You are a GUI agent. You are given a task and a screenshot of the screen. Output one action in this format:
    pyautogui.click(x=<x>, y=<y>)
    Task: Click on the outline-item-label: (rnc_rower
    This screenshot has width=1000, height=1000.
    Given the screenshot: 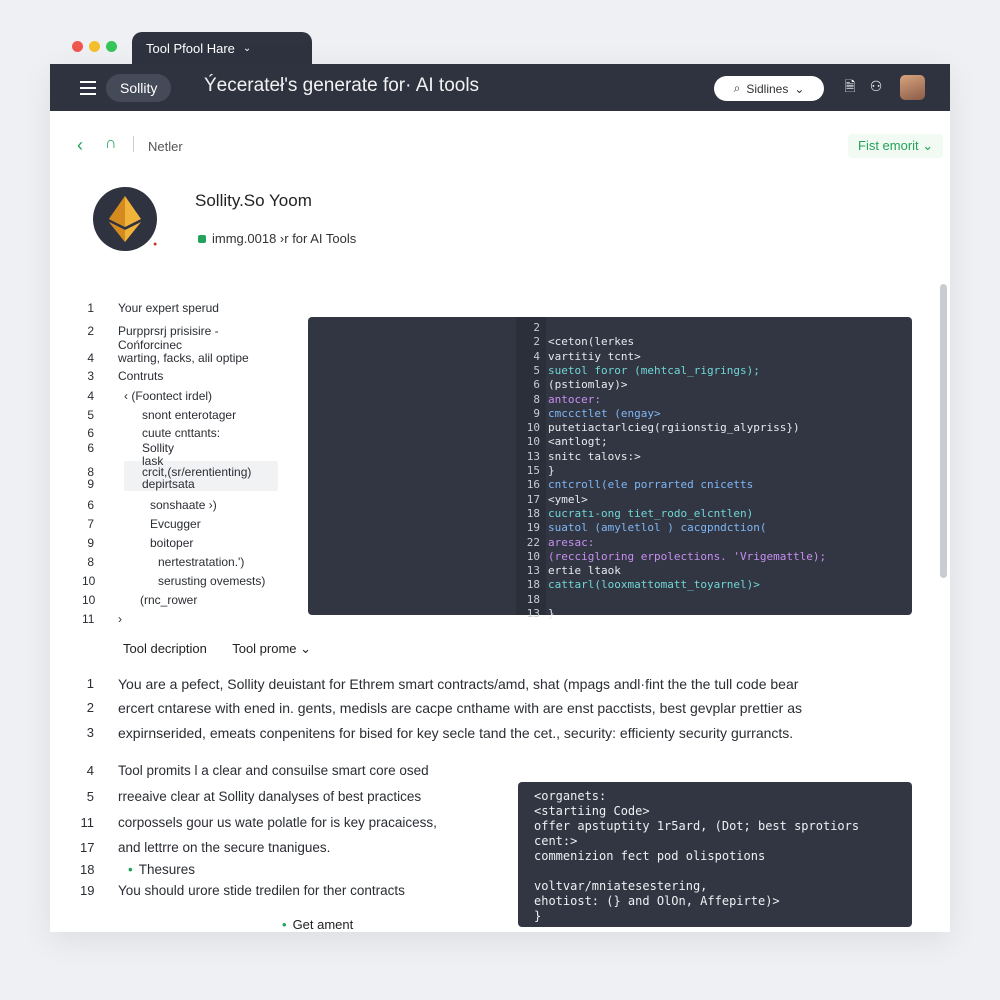 What is the action you would take?
    pyautogui.click(x=169, y=600)
    